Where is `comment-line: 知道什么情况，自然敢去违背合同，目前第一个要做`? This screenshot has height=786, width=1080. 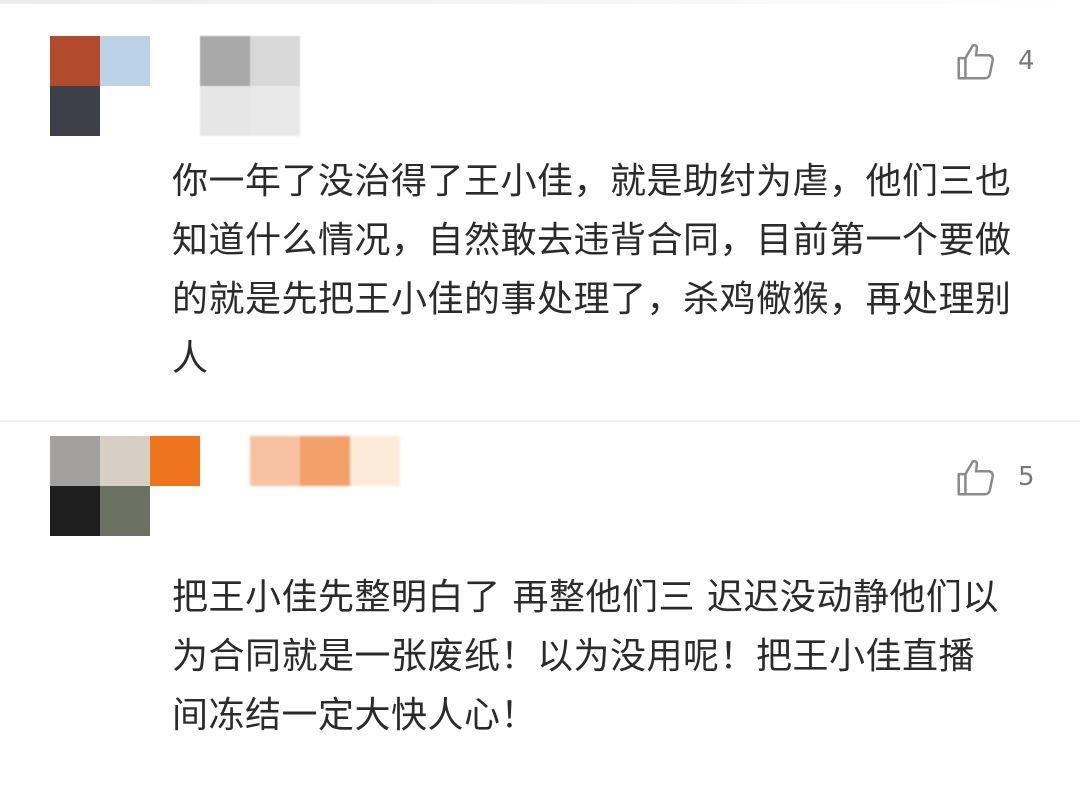 comment-line: 知道什么情况，自然敢去违背合同，目前第一个要做 is located at coordinates (592, 240).